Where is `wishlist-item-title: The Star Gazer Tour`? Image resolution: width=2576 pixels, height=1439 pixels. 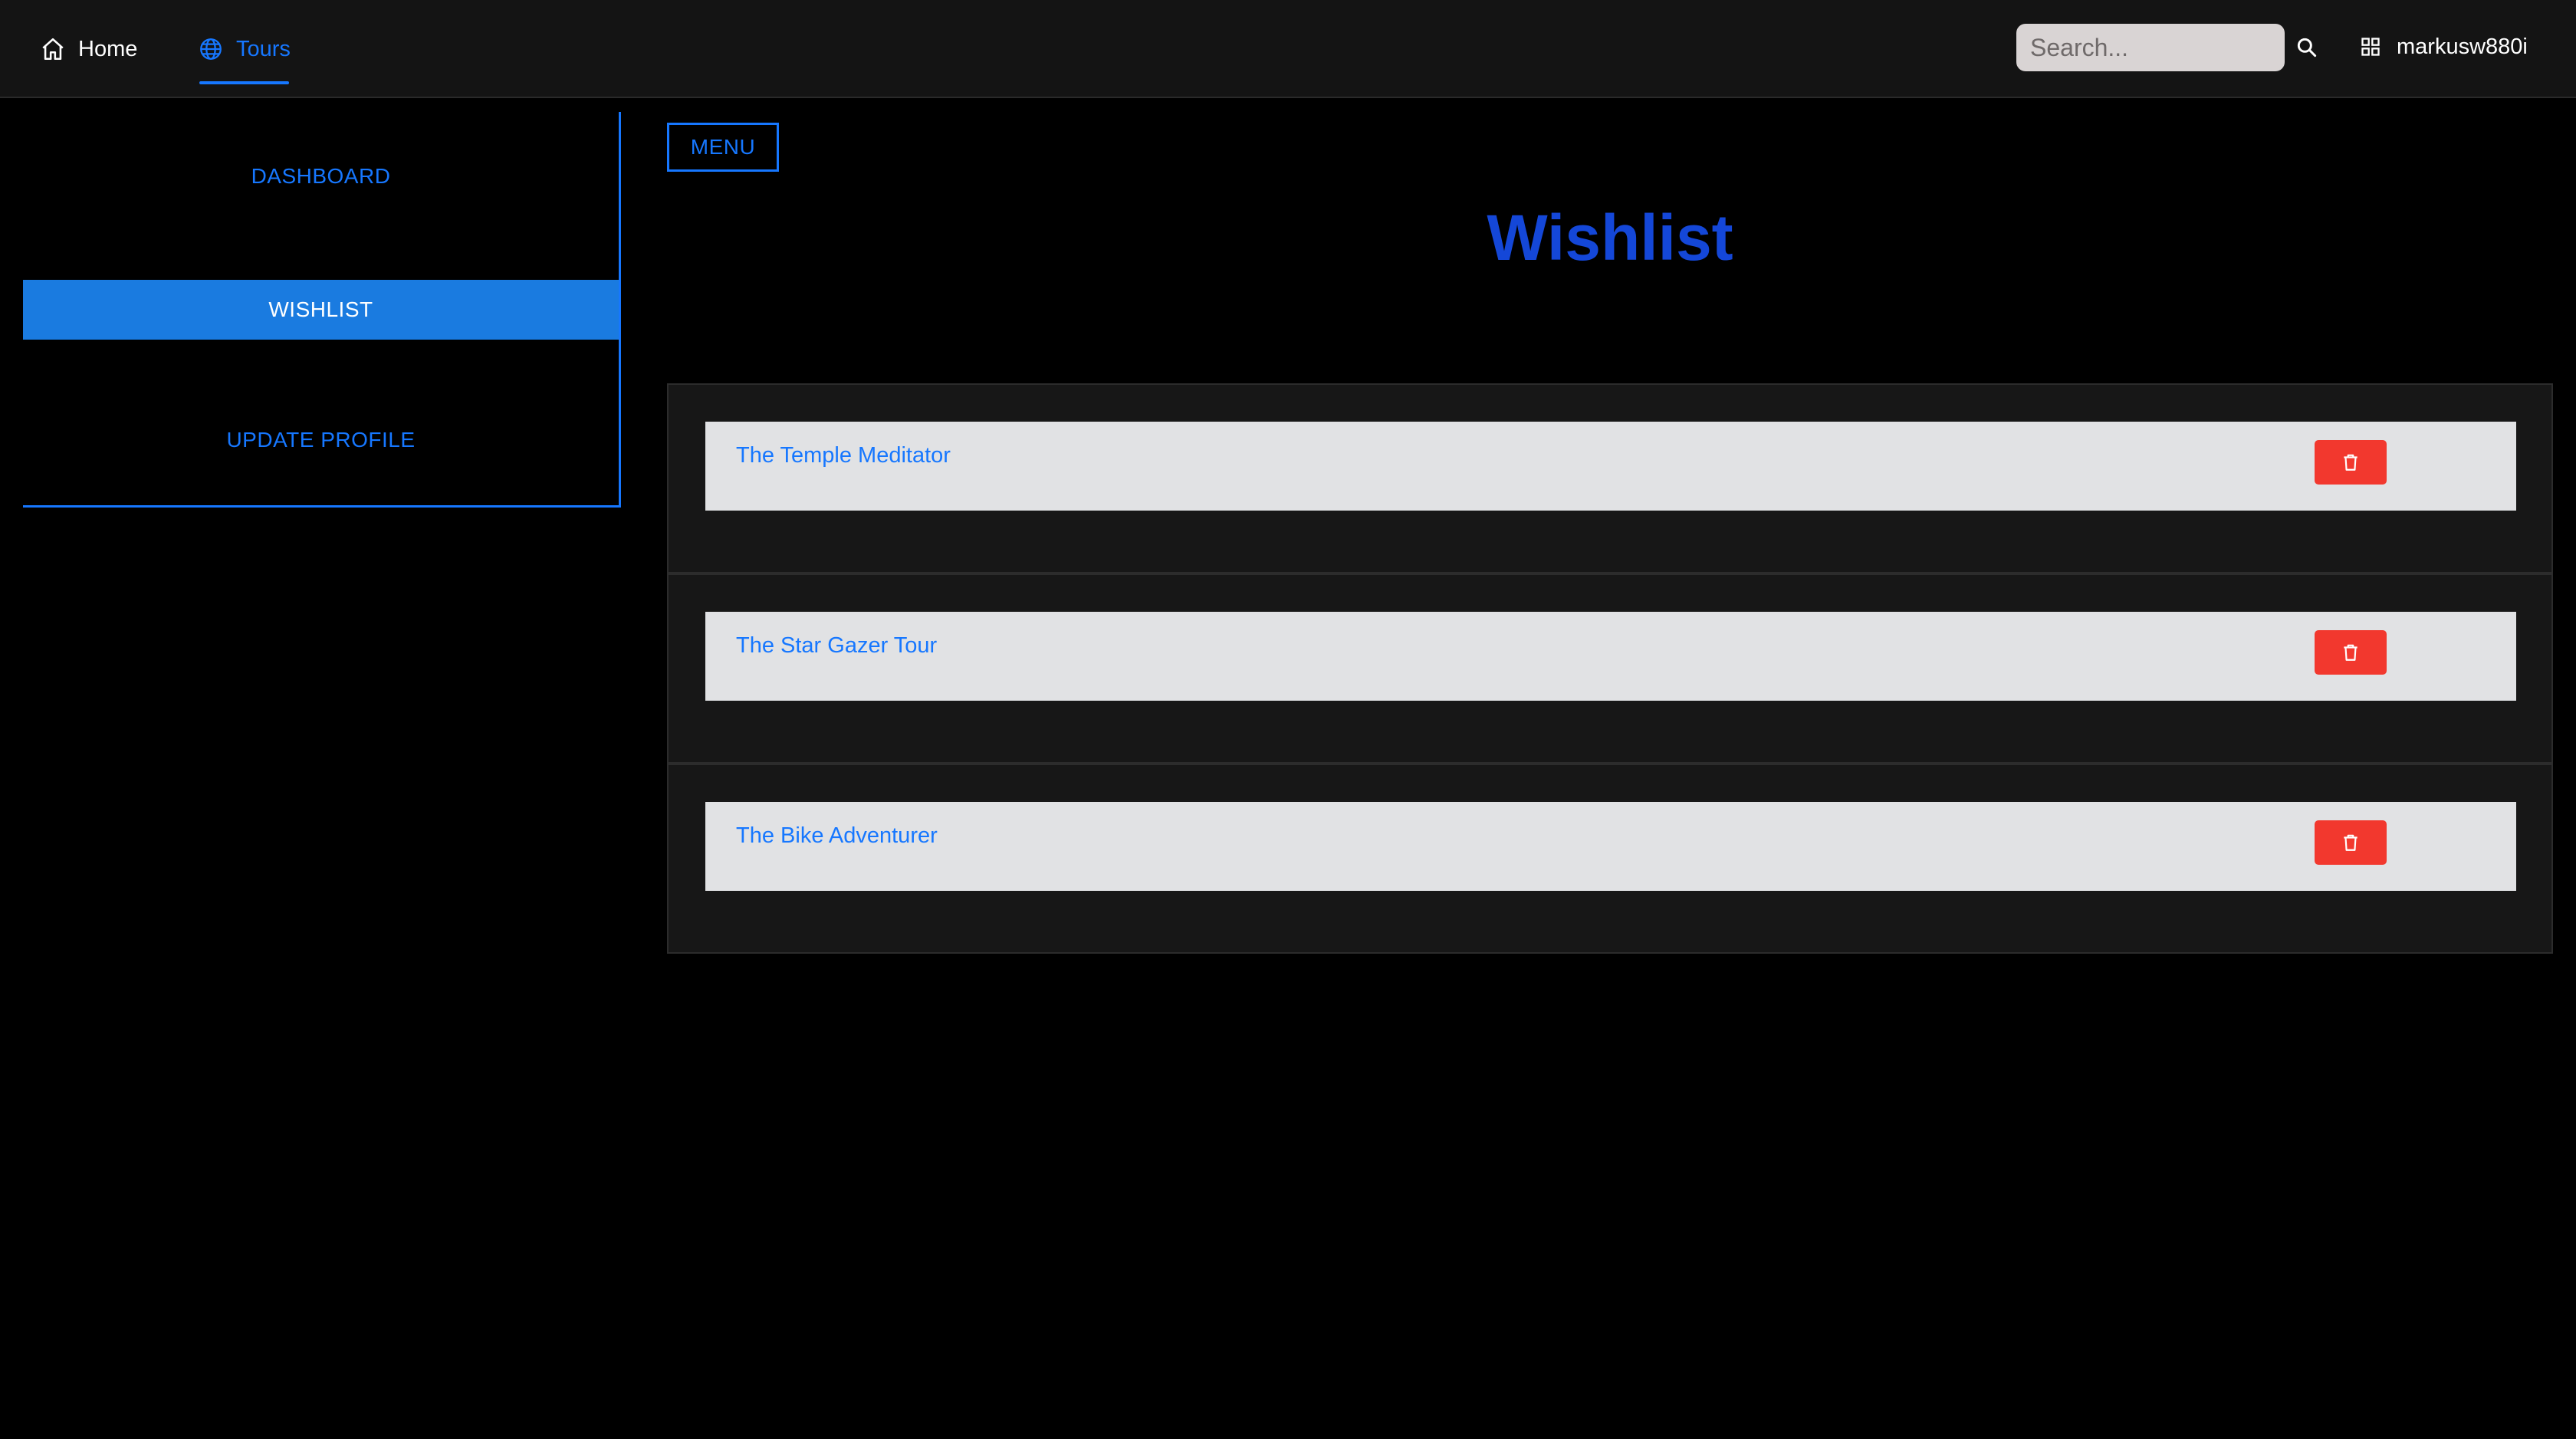
wishlist-item-title: The Star Gazer Tour is located at coordinates (837, 646).